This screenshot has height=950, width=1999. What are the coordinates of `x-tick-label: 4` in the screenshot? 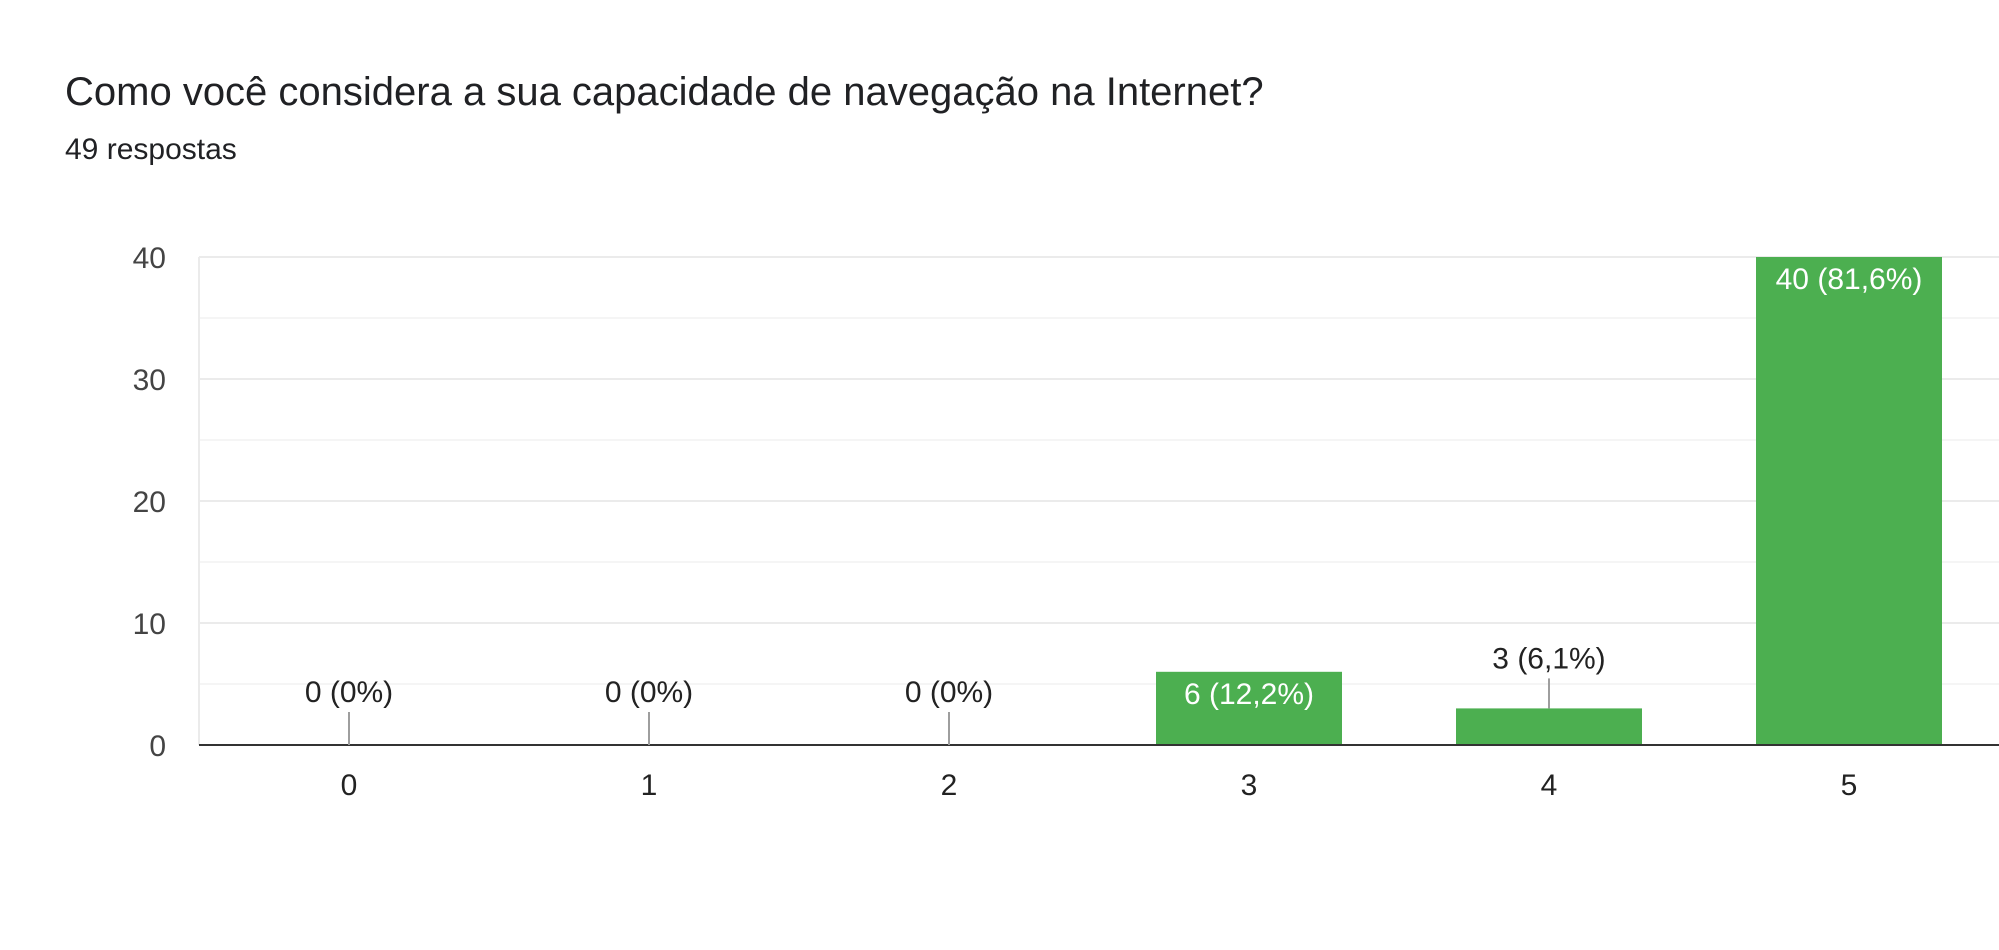 It's located at (1549, 785).